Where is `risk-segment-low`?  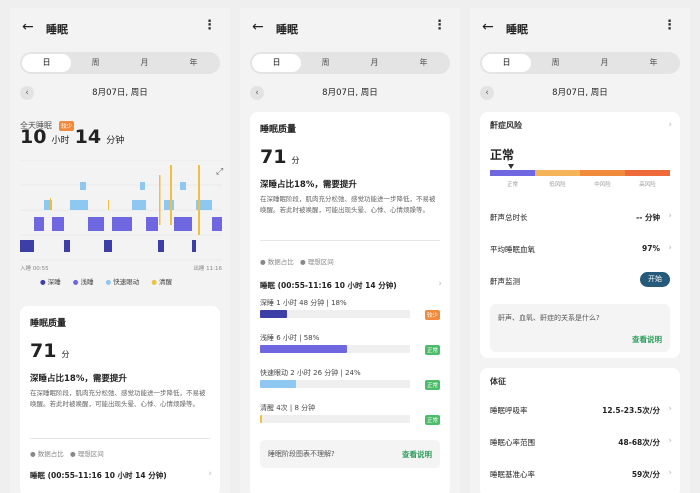
risk-segment-low is located at coordinates (557, 173).